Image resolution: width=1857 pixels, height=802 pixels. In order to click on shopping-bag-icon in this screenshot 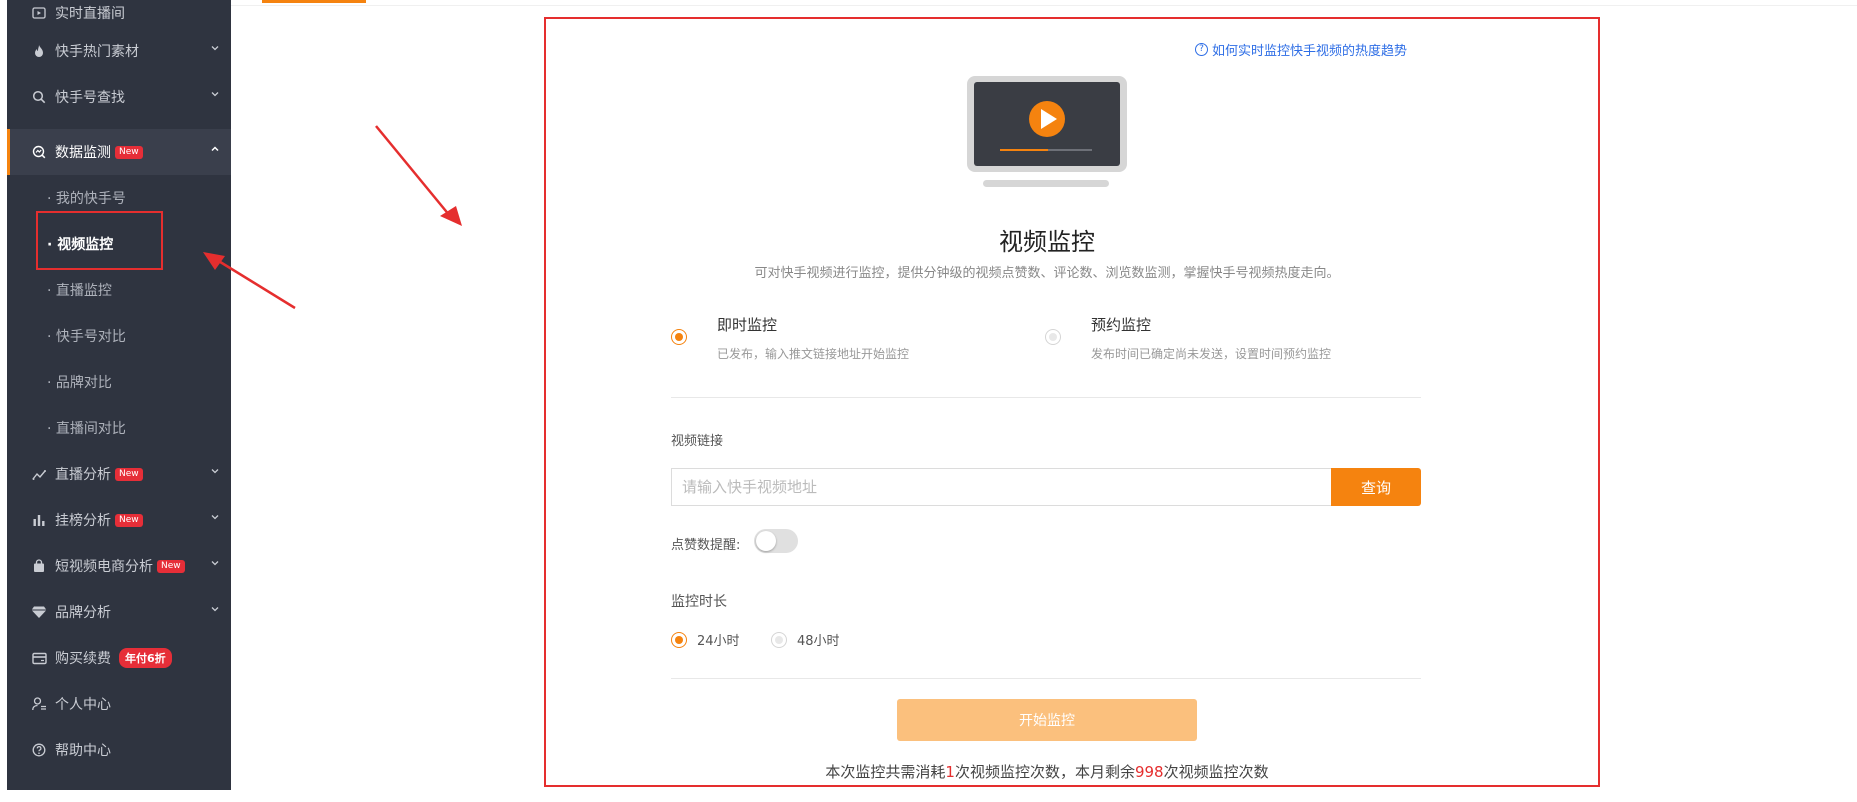, I will do `click(39, 566)`.